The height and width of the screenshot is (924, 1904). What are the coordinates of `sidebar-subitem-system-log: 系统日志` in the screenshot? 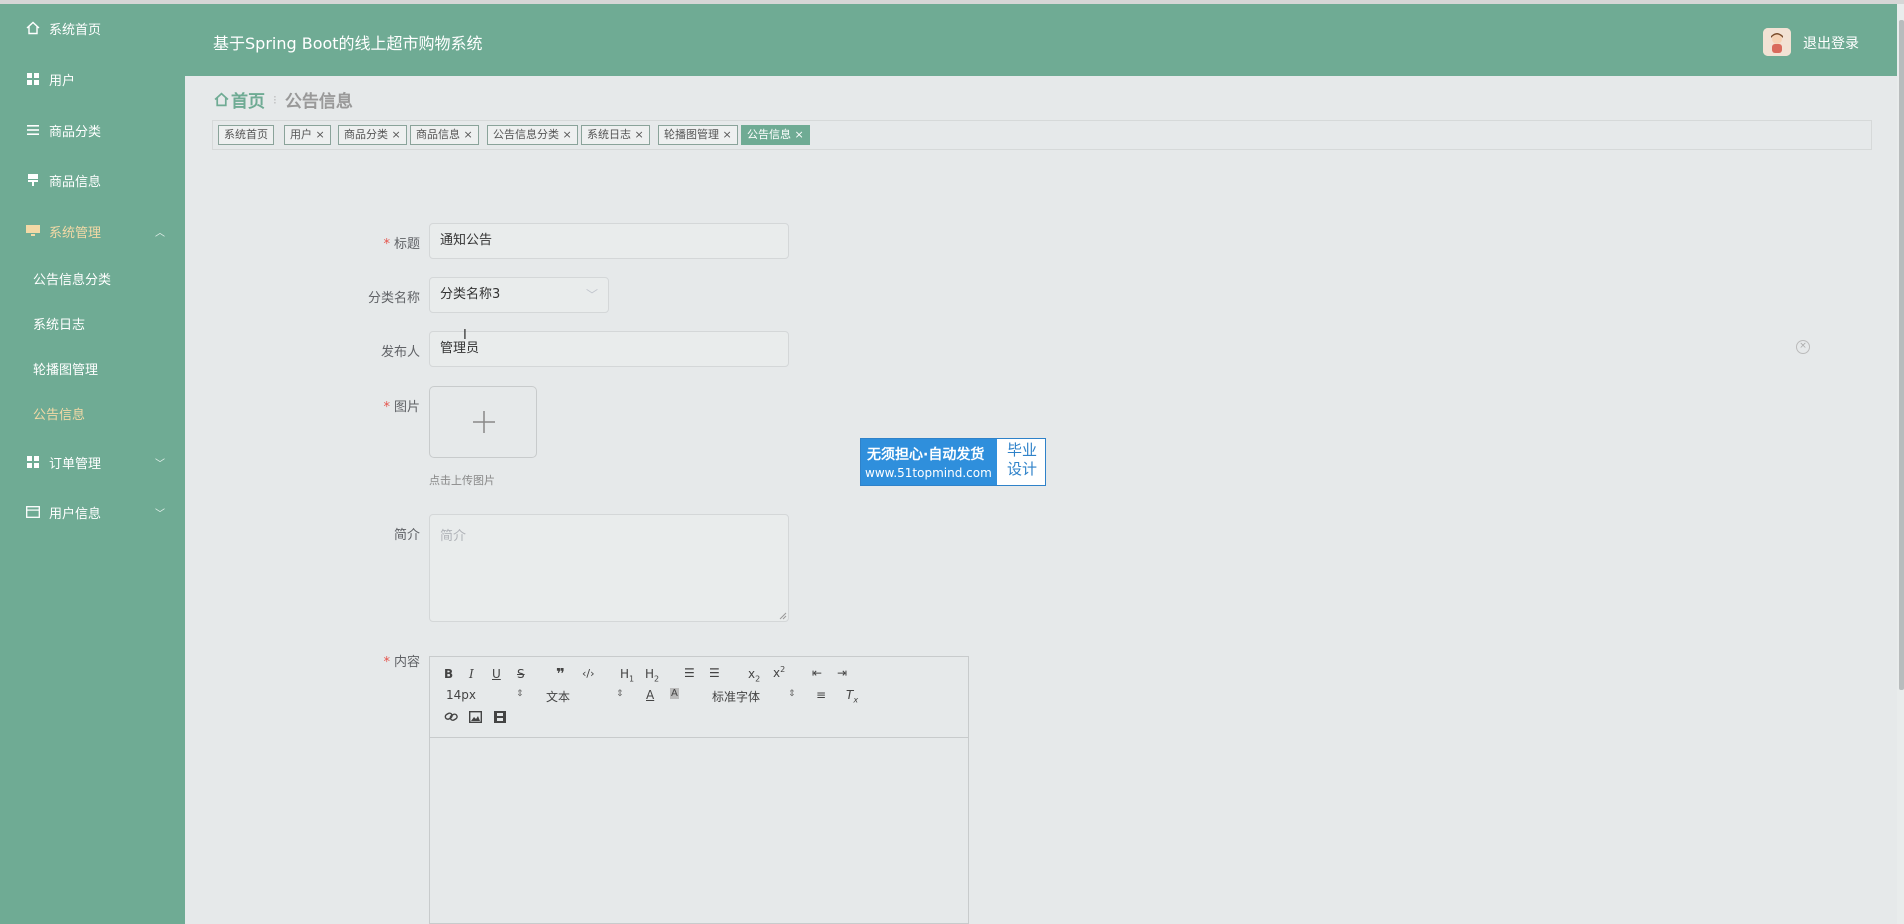 It's located at (92, 323).